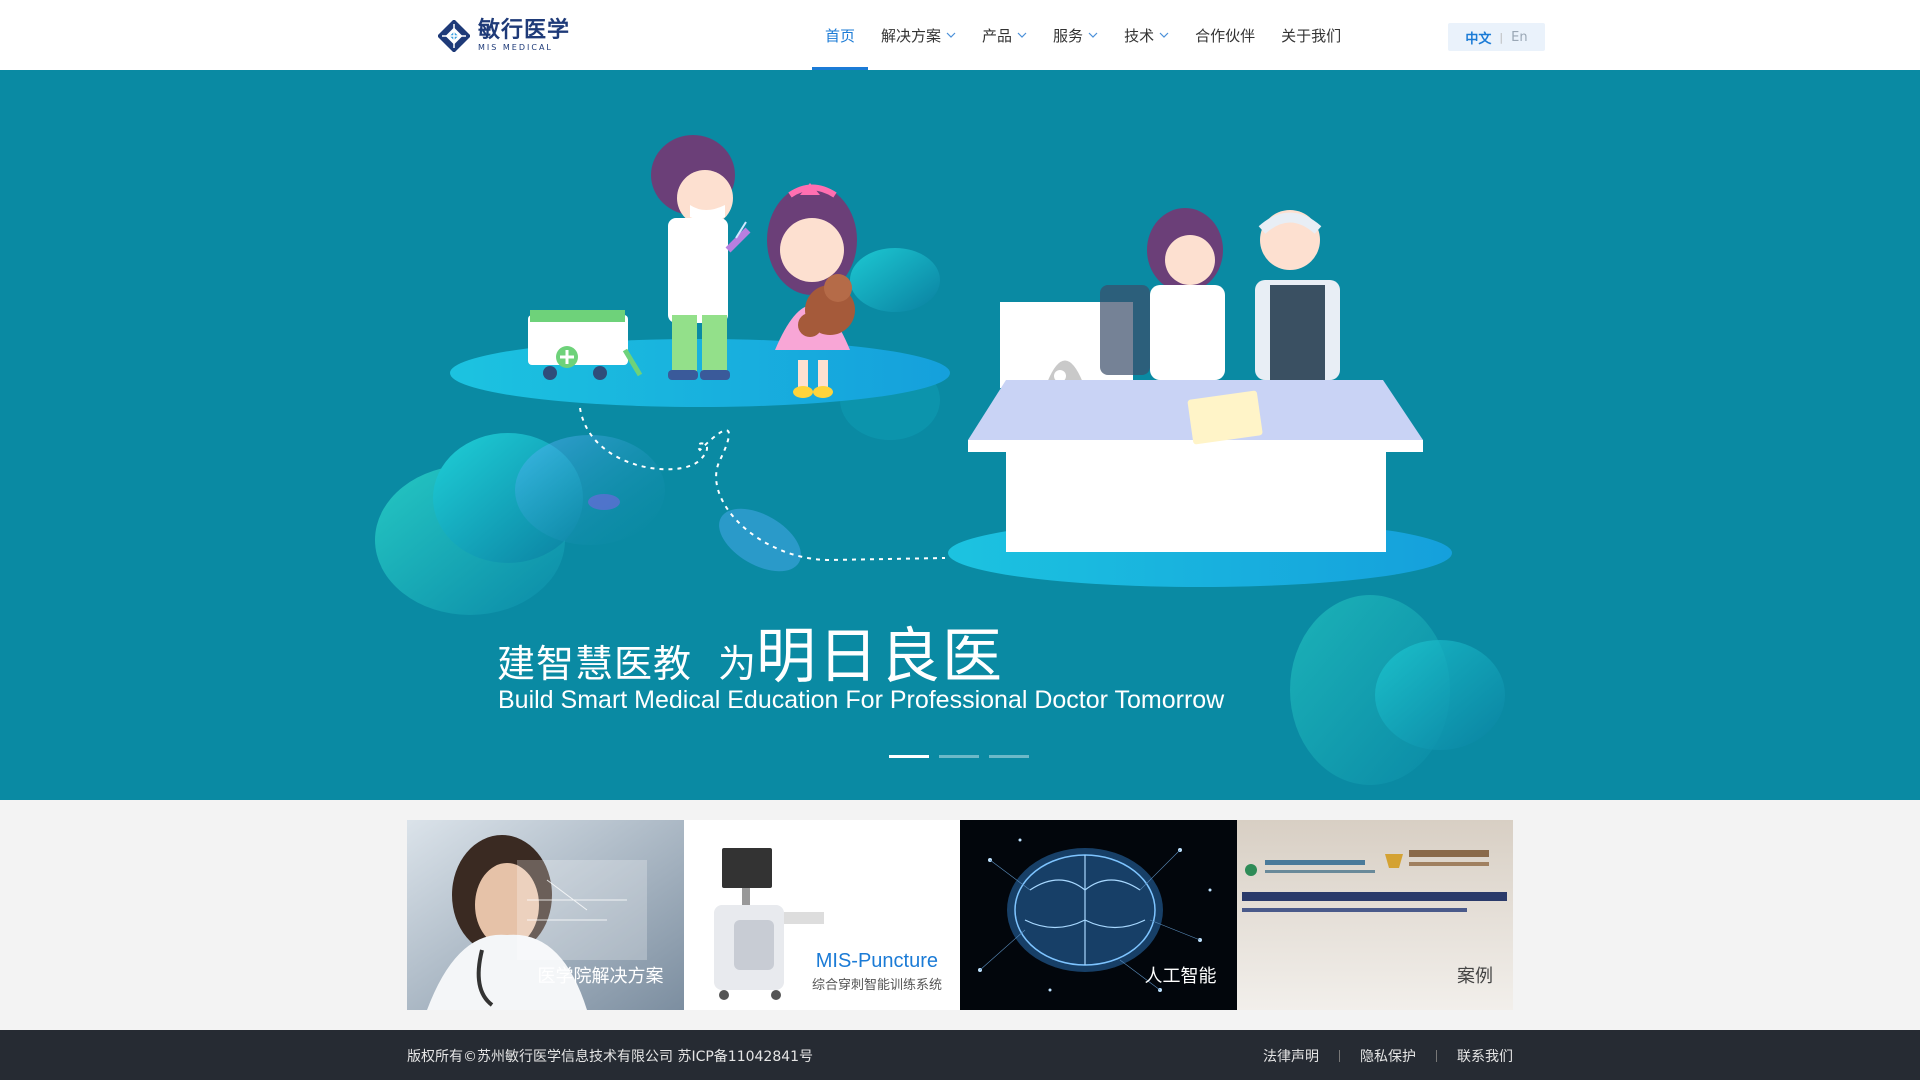  Describe the element at coordinates (1388, 1056) in the screenshot. I see `footer-link-privacy: 隐私保护` at that location.